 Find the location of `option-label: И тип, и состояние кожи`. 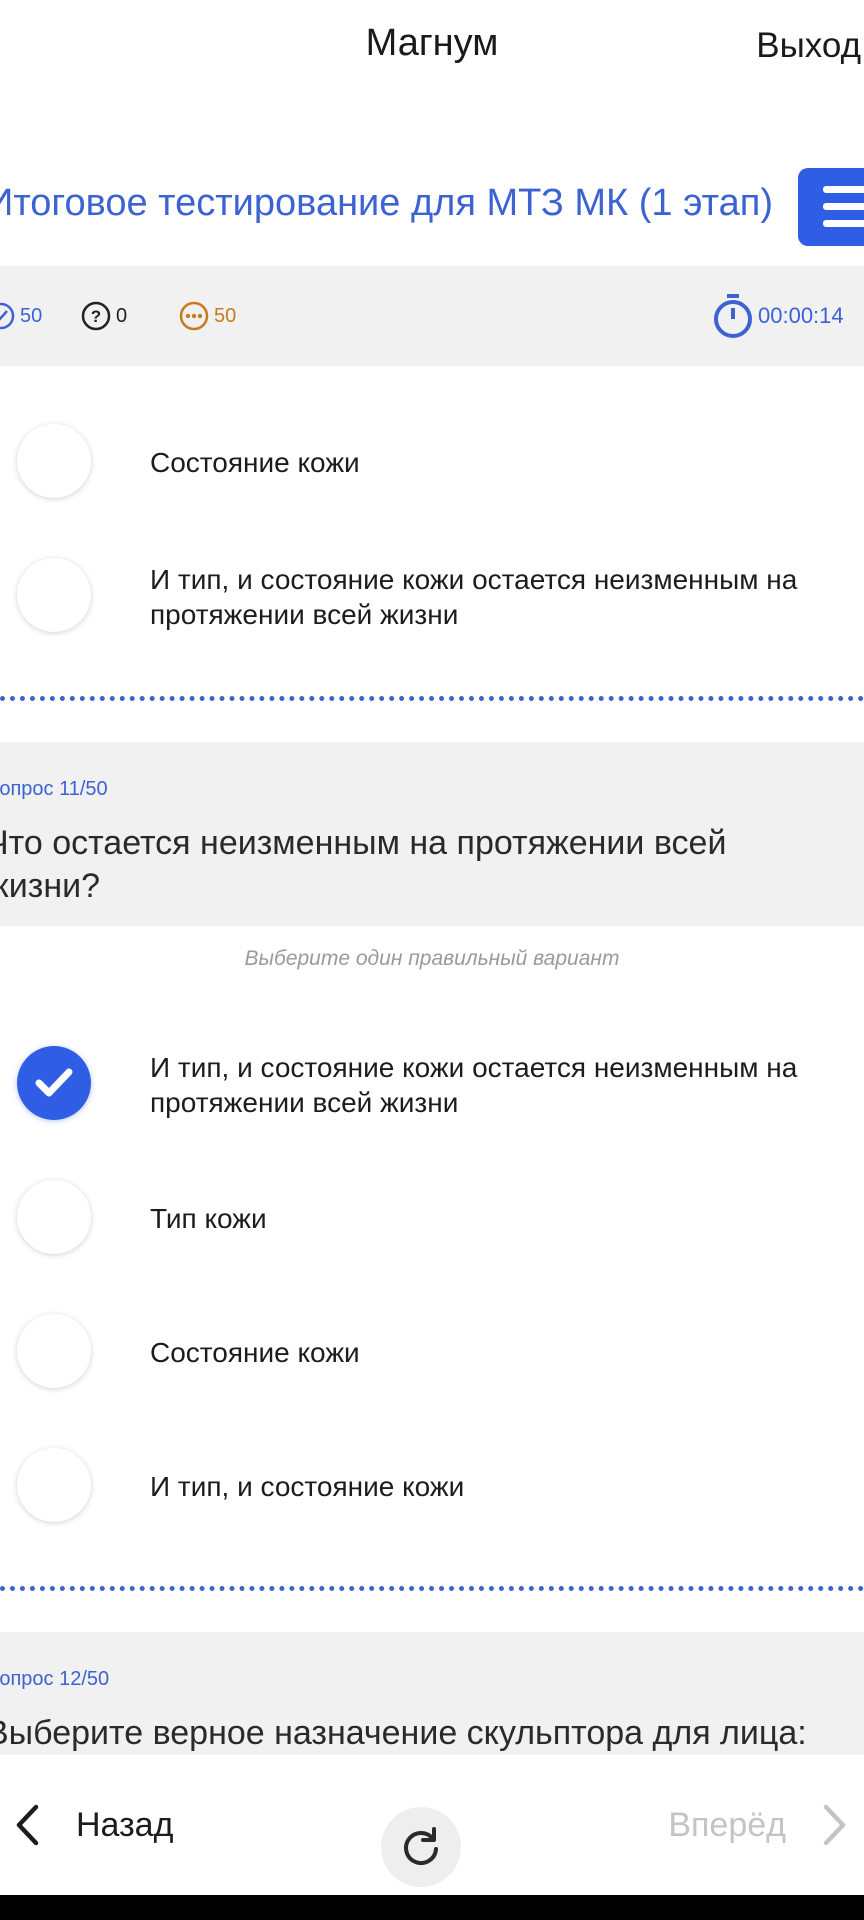

option-label: И тип, и состояние кожи is located at coordinates (307, 1486).